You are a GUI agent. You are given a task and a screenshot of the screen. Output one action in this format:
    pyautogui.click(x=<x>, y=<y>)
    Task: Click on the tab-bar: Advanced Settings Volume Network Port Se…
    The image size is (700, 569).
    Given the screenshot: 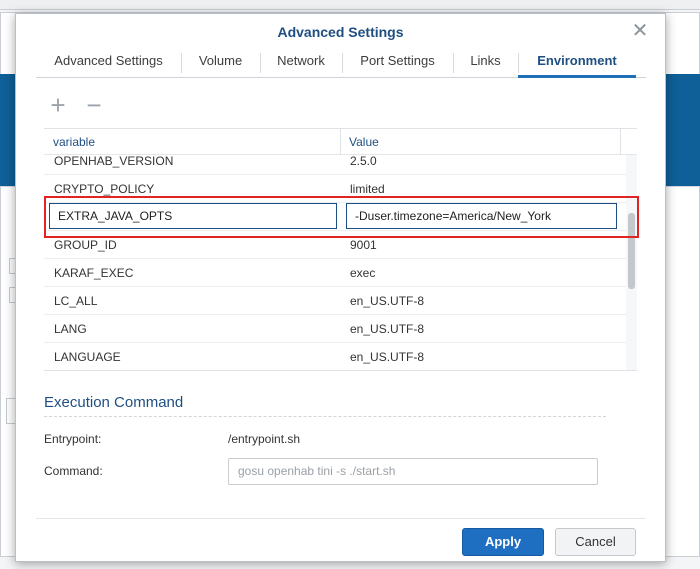 What is the action you would take?
    pyautogui.click(x=341, y=63)
    